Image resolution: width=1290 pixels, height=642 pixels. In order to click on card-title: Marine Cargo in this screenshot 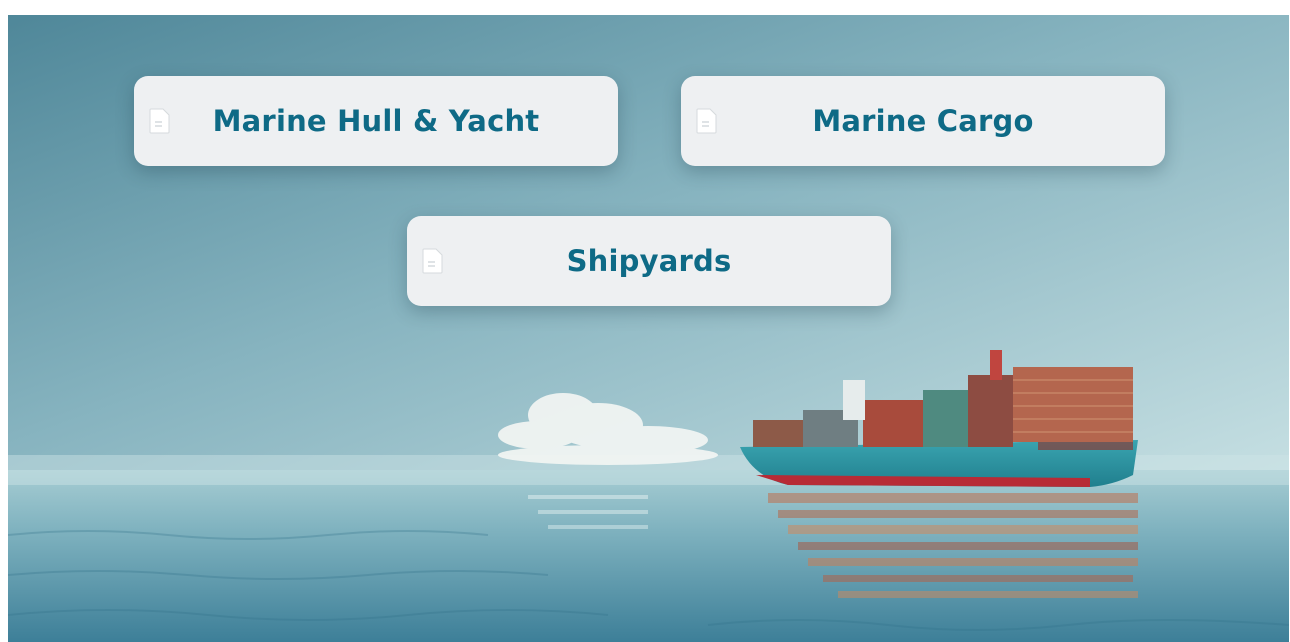, I will do `click(923, 121)`.